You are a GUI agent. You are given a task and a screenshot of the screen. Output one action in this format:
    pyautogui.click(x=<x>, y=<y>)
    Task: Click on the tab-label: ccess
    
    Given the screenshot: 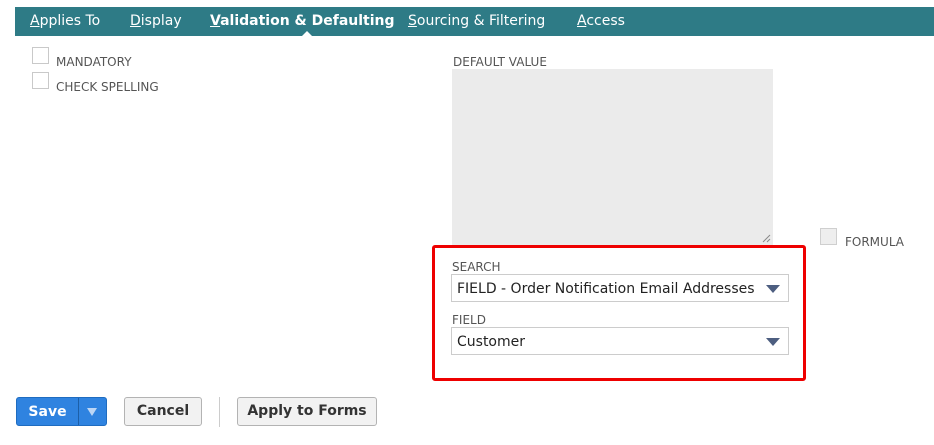 What is the action you would take?
    pyautogui.click(x=605, y=21)
    